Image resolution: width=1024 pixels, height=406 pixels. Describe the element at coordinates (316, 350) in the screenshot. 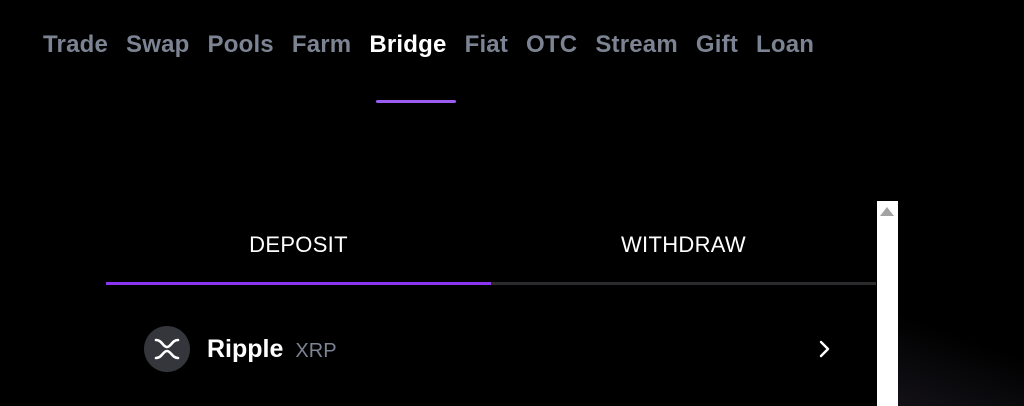

I see `asset-ticker: XRP` at that location.